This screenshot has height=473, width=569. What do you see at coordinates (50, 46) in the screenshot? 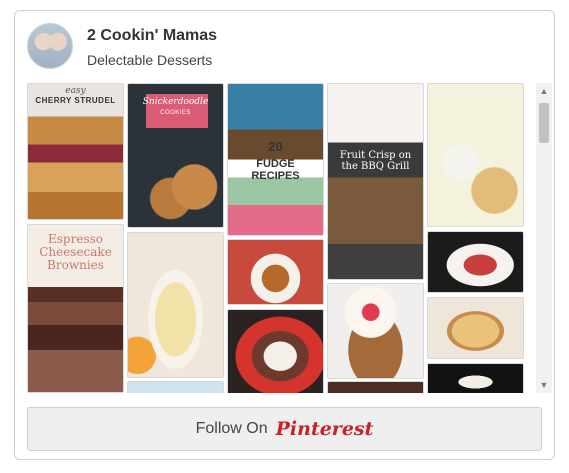
I see `avatar` at bounding box center [50, 46].